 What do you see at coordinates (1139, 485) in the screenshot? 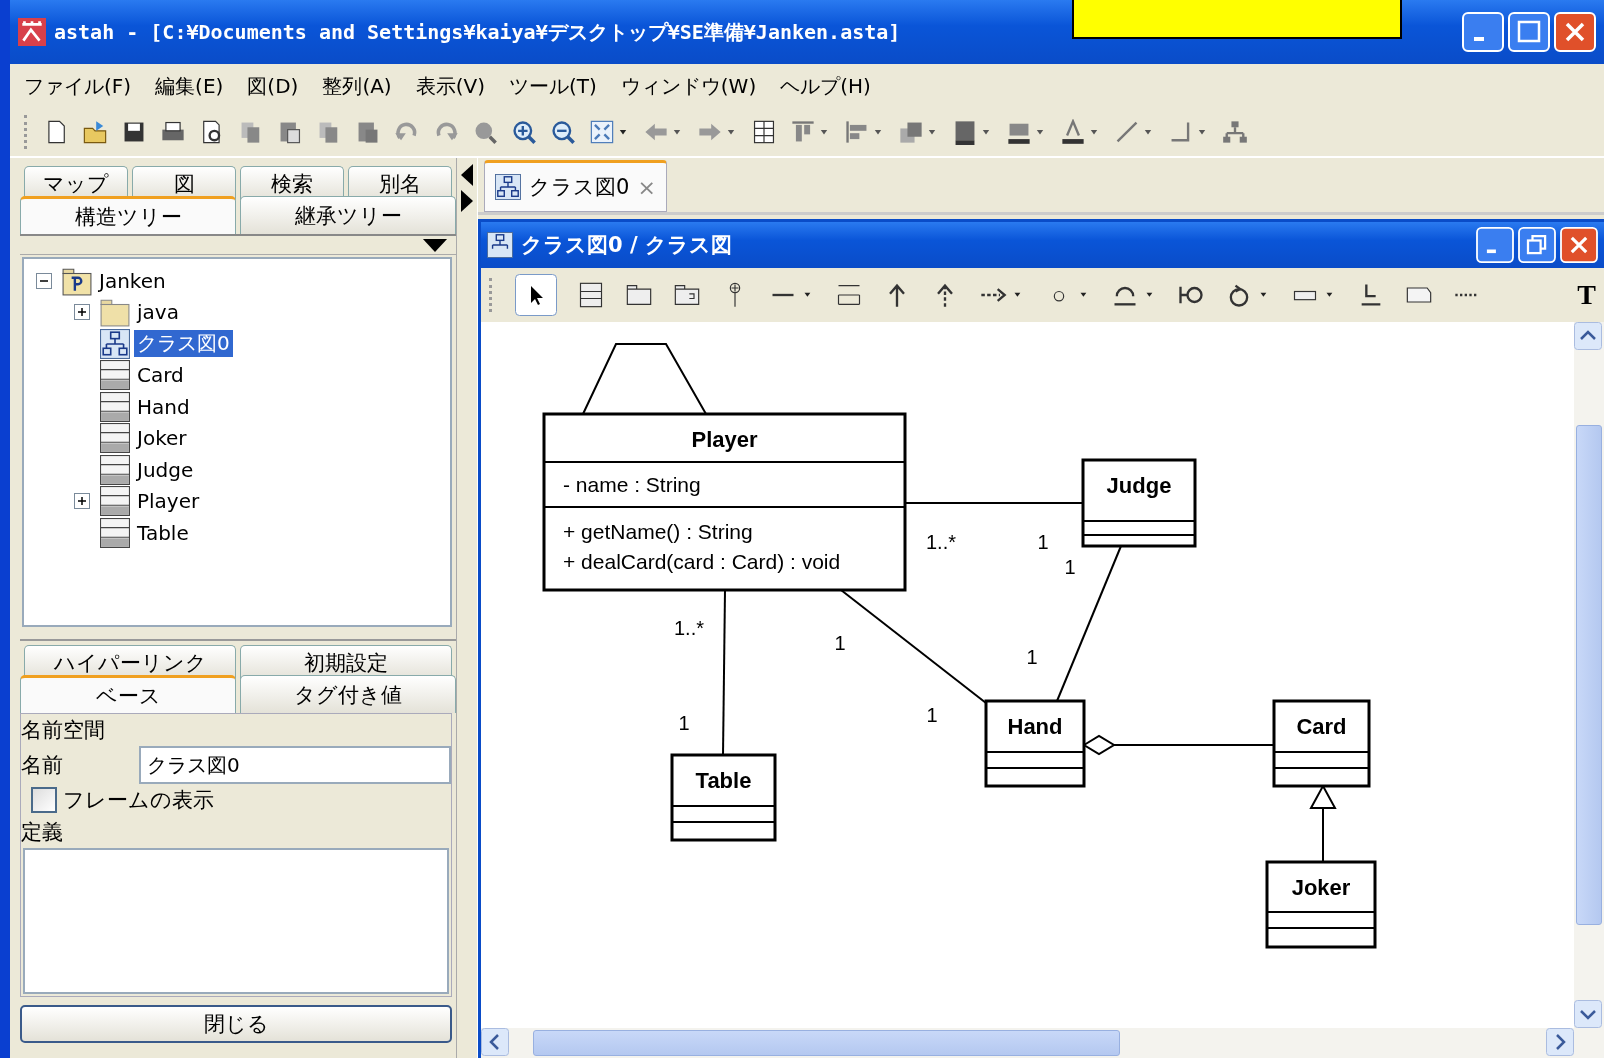
I see `class-name: Judge` at bounding box center [1139, 485].